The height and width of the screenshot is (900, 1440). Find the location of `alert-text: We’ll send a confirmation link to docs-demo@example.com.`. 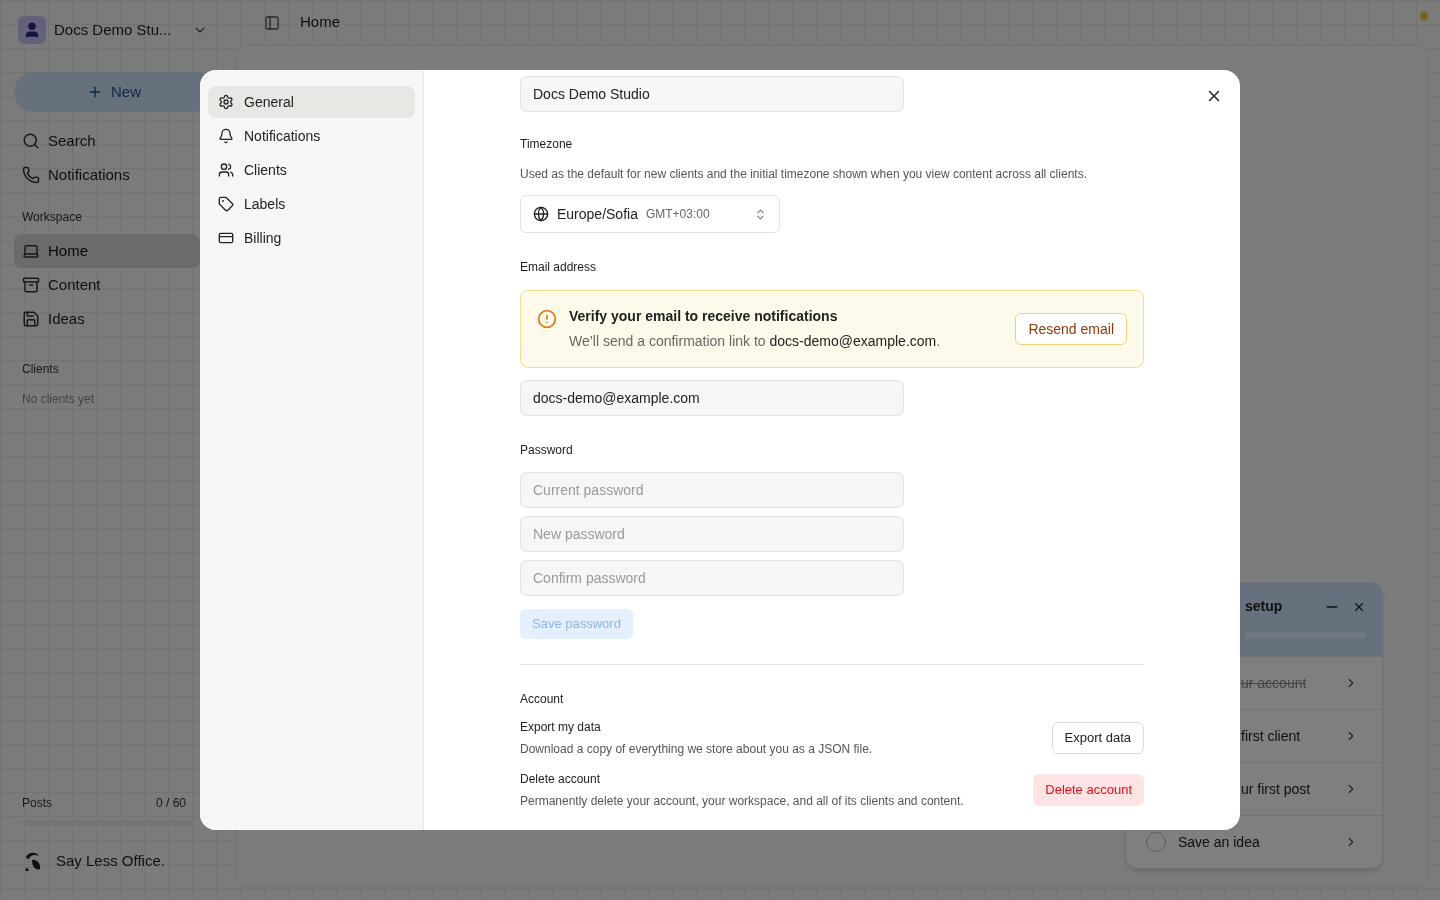

alert-text: We’ll send a confirmation link to docs-demo@example.com. is located at coordinates (755, 341).